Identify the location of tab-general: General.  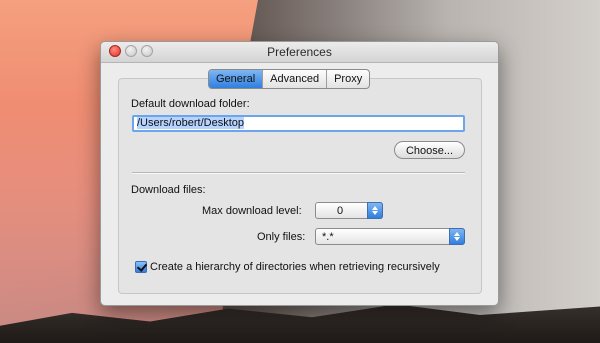
(236, 79).